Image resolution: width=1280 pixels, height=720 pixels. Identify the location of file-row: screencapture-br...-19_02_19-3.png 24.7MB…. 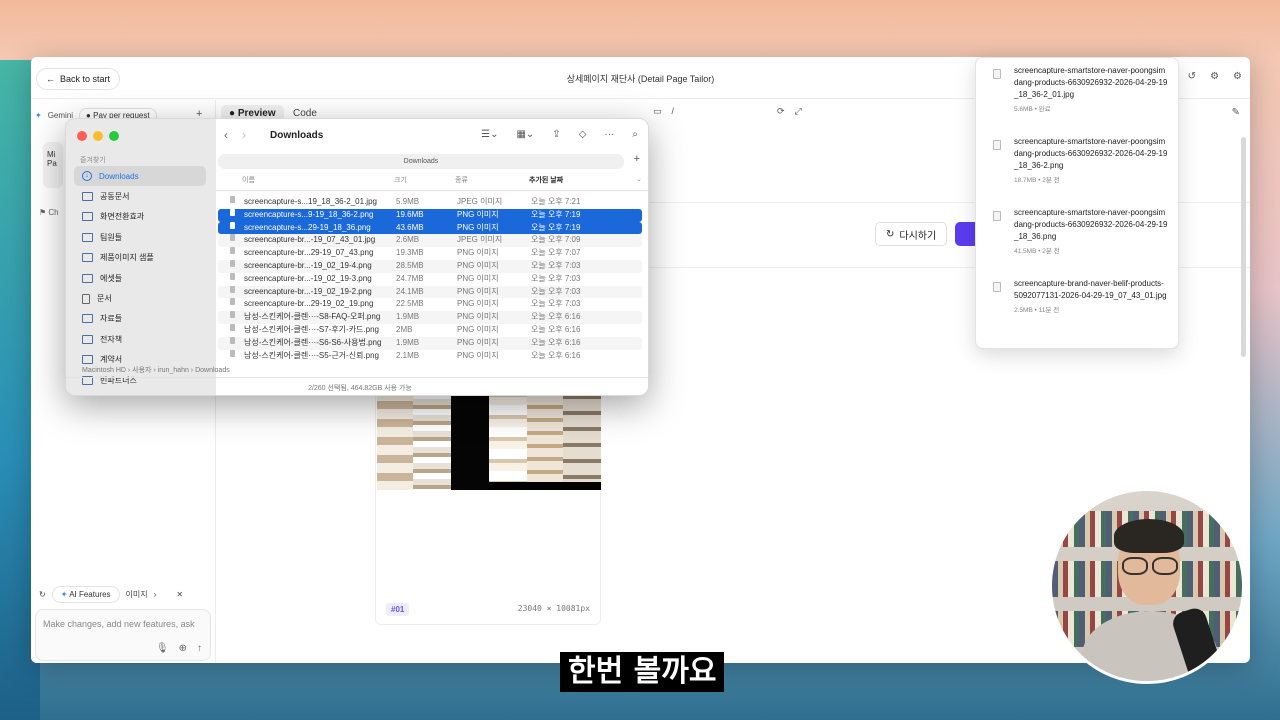
(430, 279).